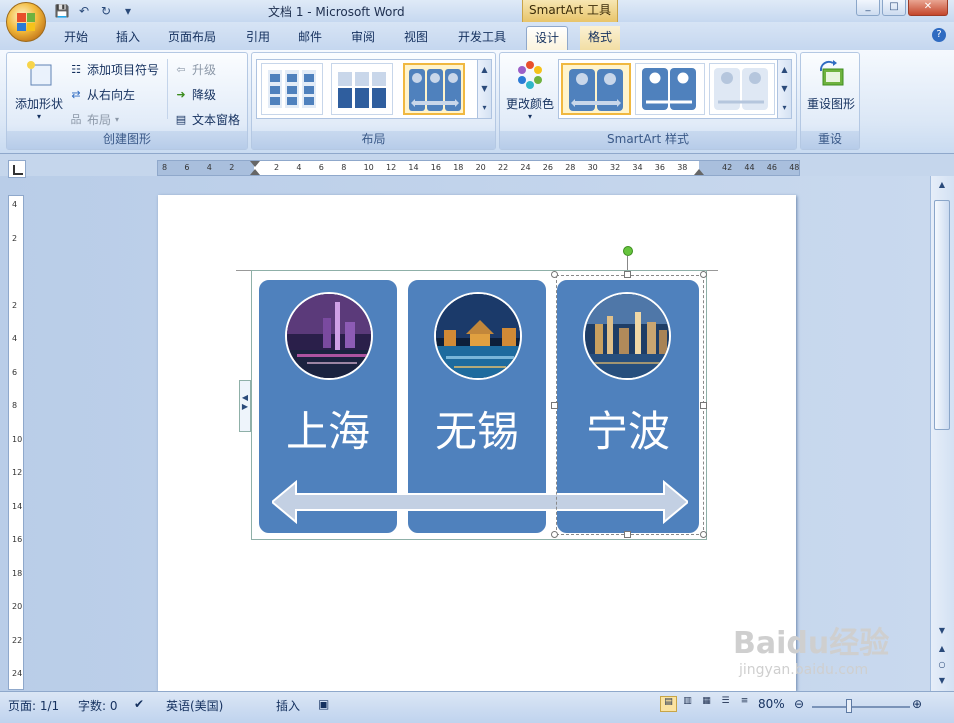 The image size is (954, 723). I want to click on ruler-tick-label: 44, so click(749, 167).